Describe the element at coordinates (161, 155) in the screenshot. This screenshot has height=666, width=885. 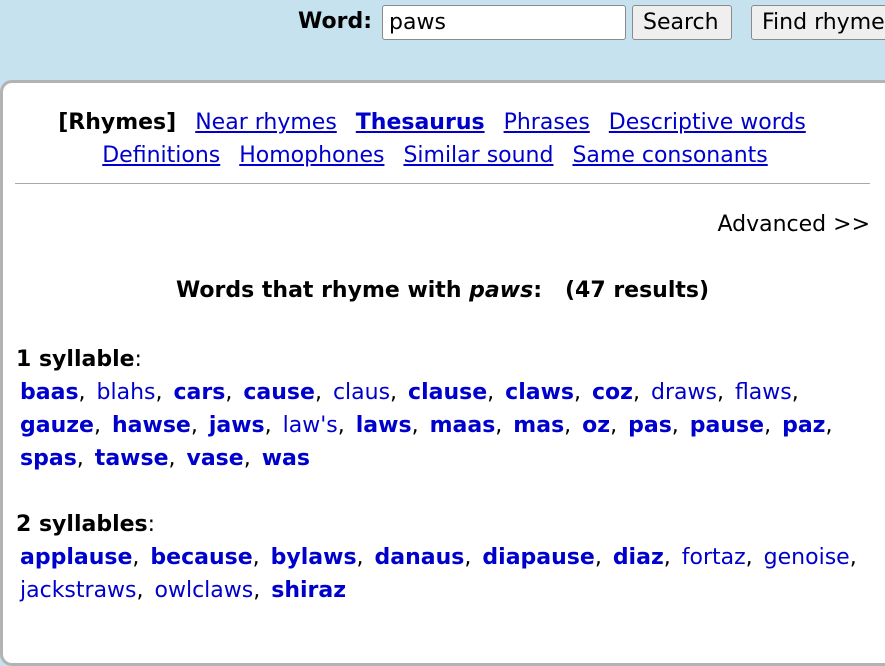
I see `tab-definitions: Definitions` at that location.